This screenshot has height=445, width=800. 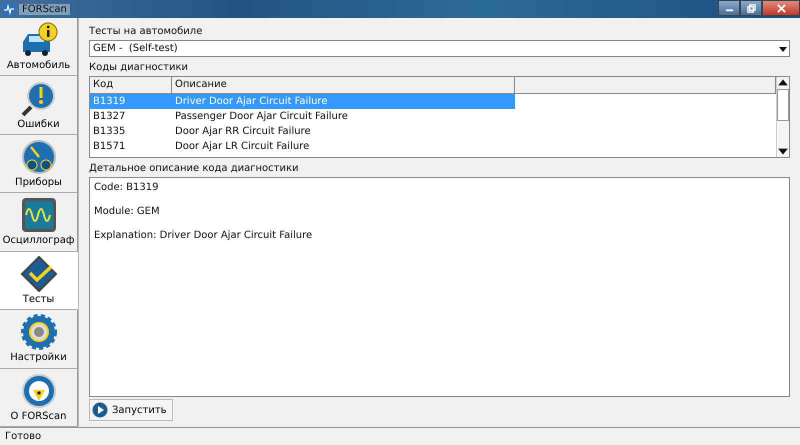 I want to click on maximize-button, so click(x=751, y=8).